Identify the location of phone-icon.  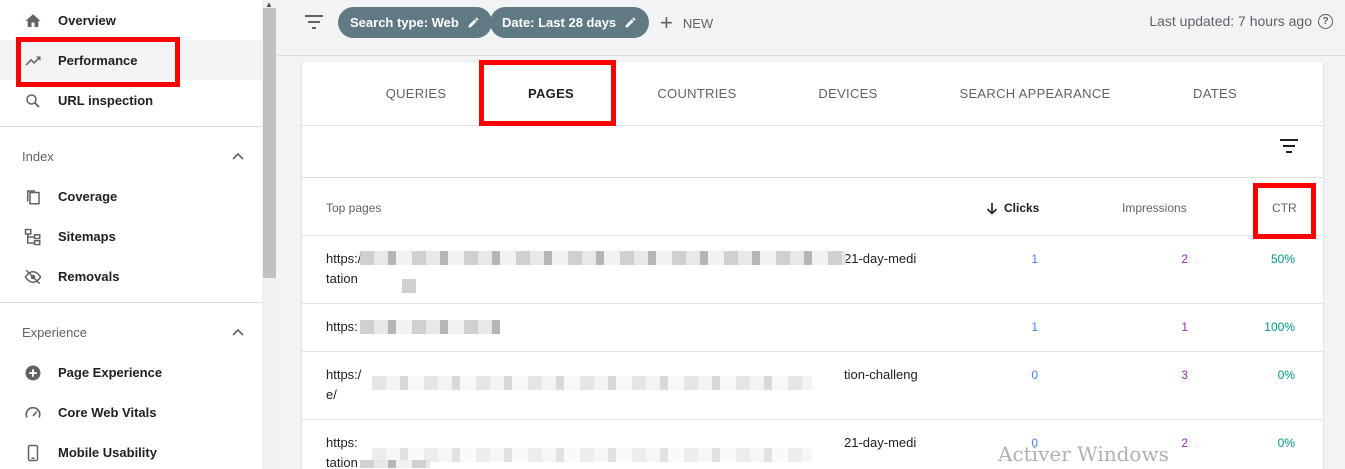
(33, 453).